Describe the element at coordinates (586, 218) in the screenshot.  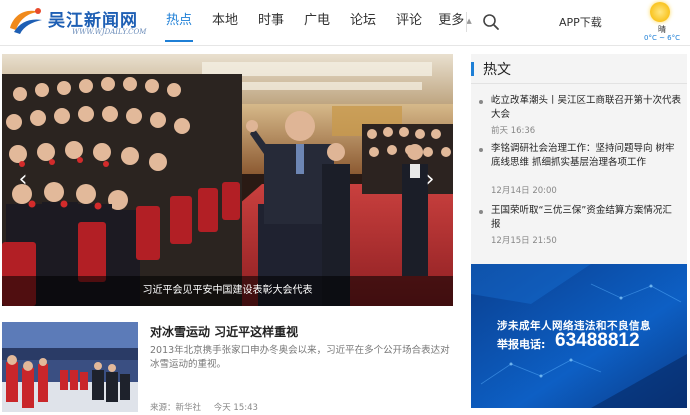
I see `hot-news-item-title: 王国荣听取“三优三保”资金结算方案情况汇报` at that location.